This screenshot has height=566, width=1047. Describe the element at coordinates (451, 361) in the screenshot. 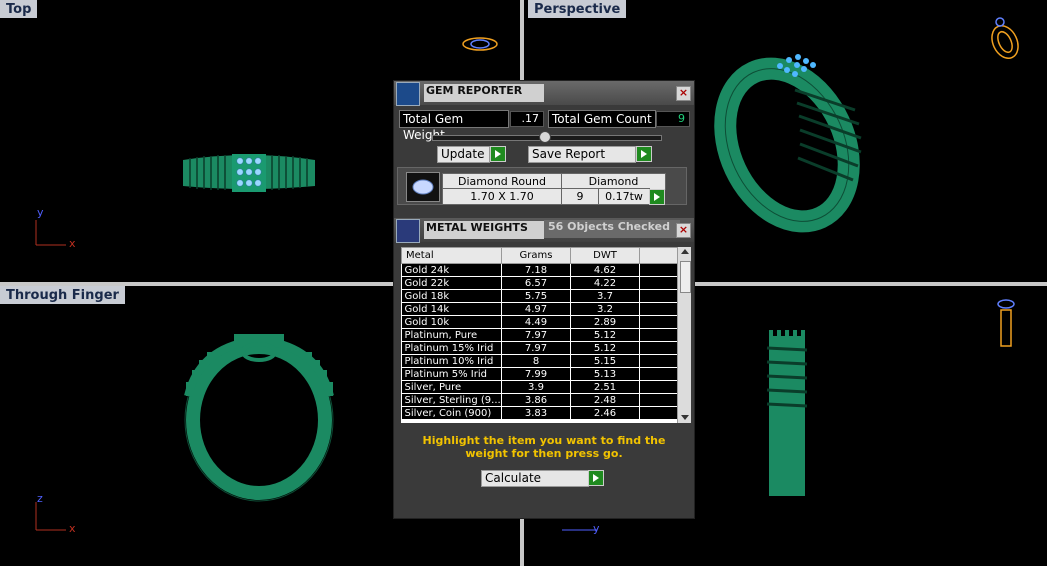

I see `cell-metal: Platinum 10% Irid` at that location.